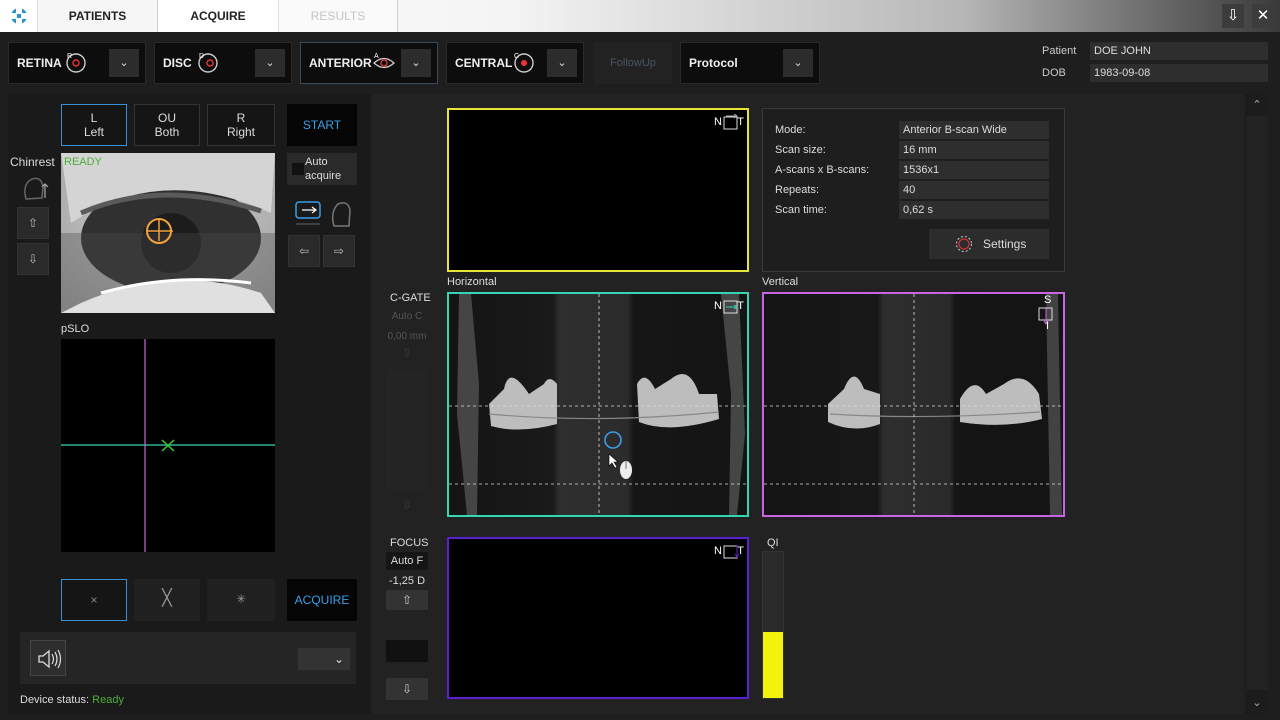 This screenshot has width=1280, height=720. Describe the element at coordinates (1005, 244) in the screenshot. I see `settings-label: Settings` at that location.